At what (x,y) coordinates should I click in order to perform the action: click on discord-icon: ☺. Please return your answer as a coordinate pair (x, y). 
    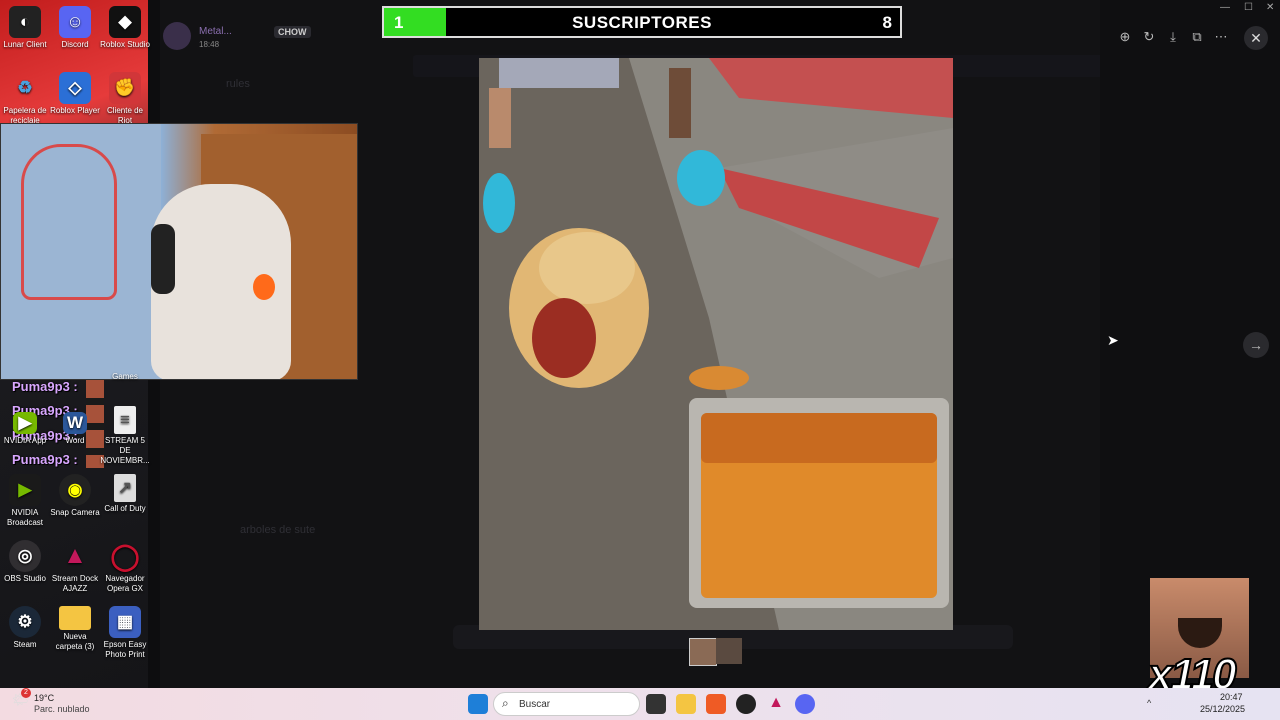
    Looking at the image, I should click on (75, 22).